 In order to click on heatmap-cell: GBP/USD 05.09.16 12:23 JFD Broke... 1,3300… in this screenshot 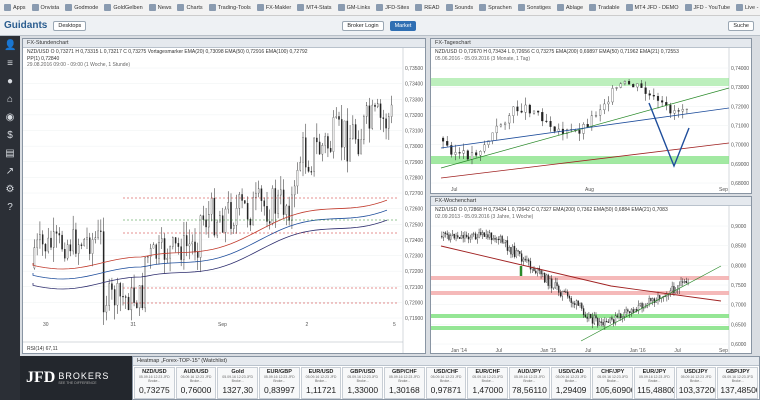, I will do `click(363, 383)`.